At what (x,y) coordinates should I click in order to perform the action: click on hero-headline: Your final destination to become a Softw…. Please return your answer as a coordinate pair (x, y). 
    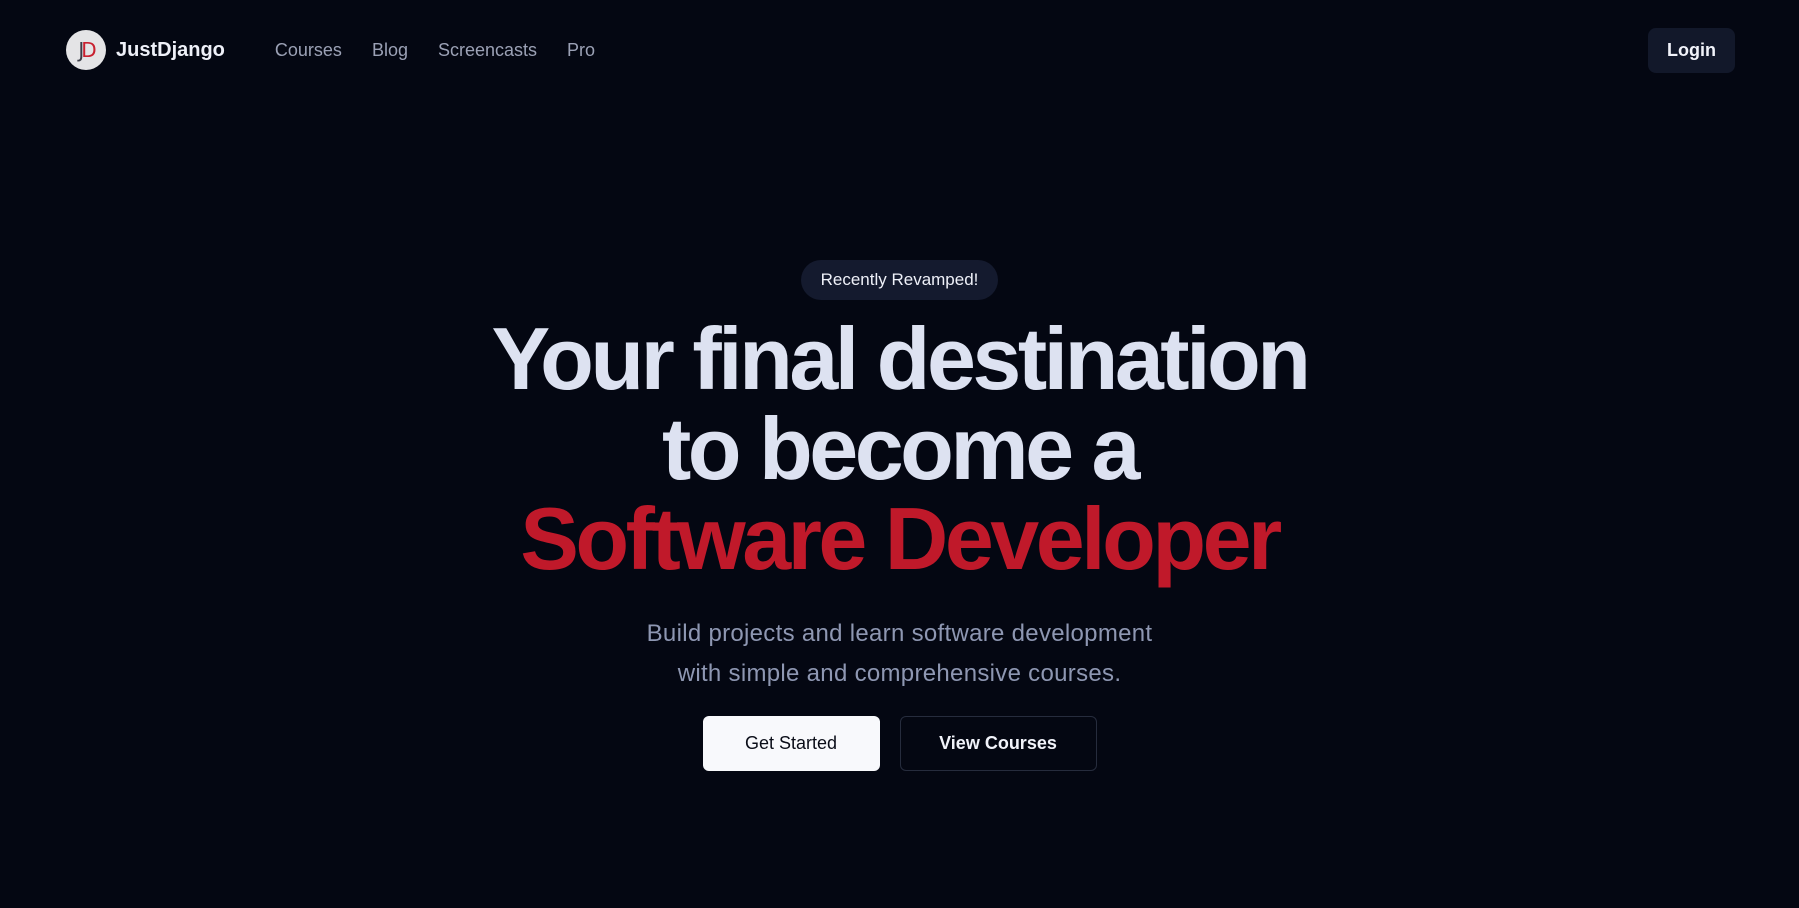
    Looking at the image, I should click on (901, 448).